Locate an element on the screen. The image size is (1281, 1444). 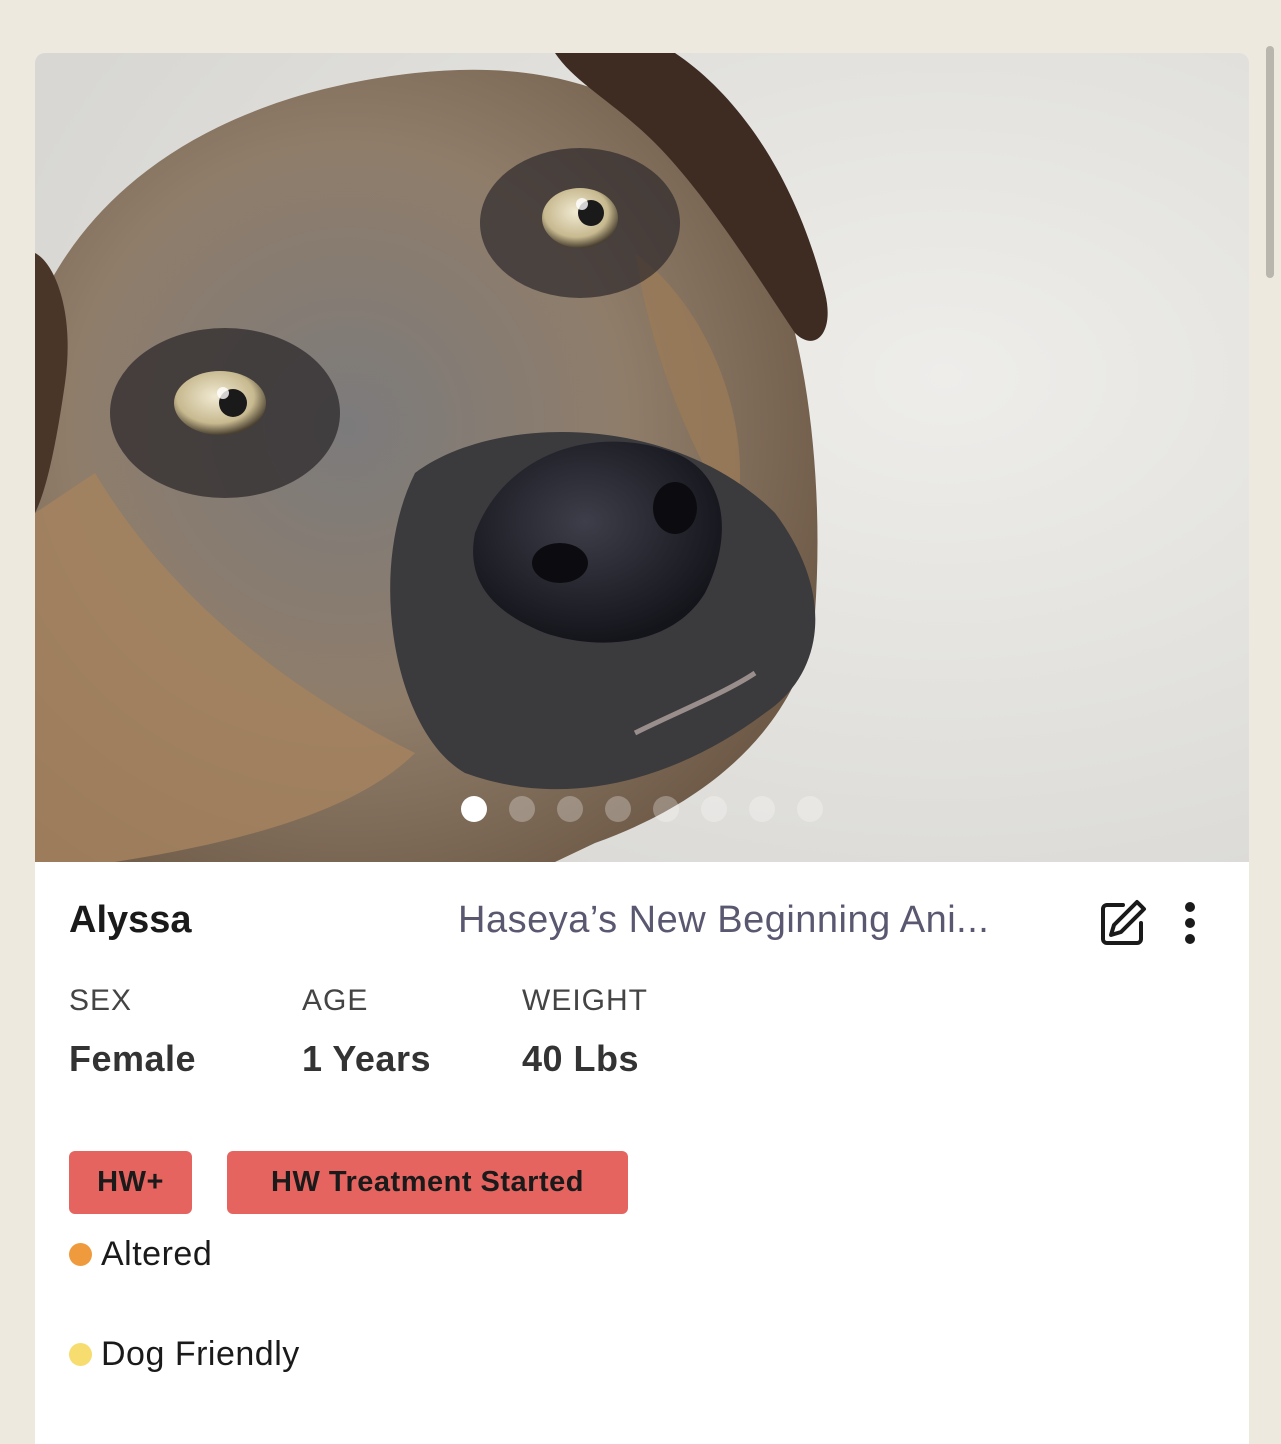
stat-weight: WEIGHT 40 Lbs is located at coordinates (585, 1031).